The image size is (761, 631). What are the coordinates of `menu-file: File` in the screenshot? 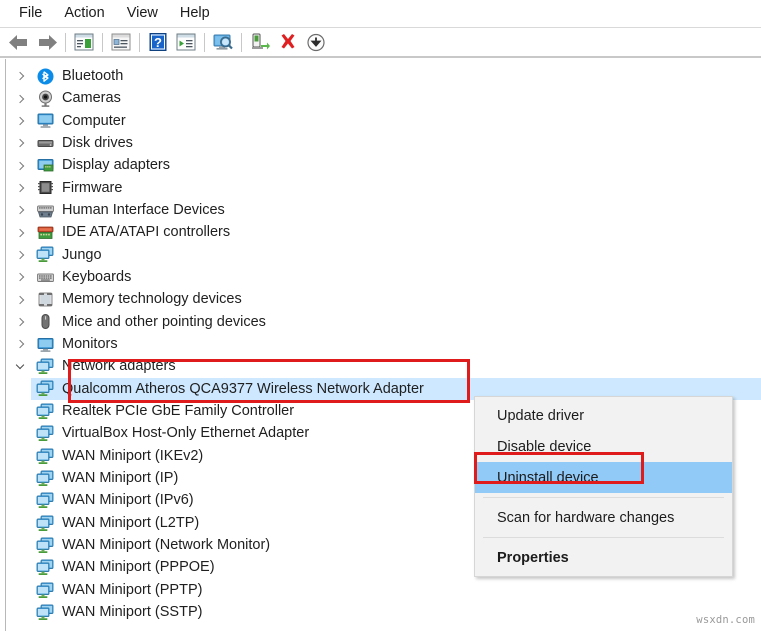 It's located at (30, 14).